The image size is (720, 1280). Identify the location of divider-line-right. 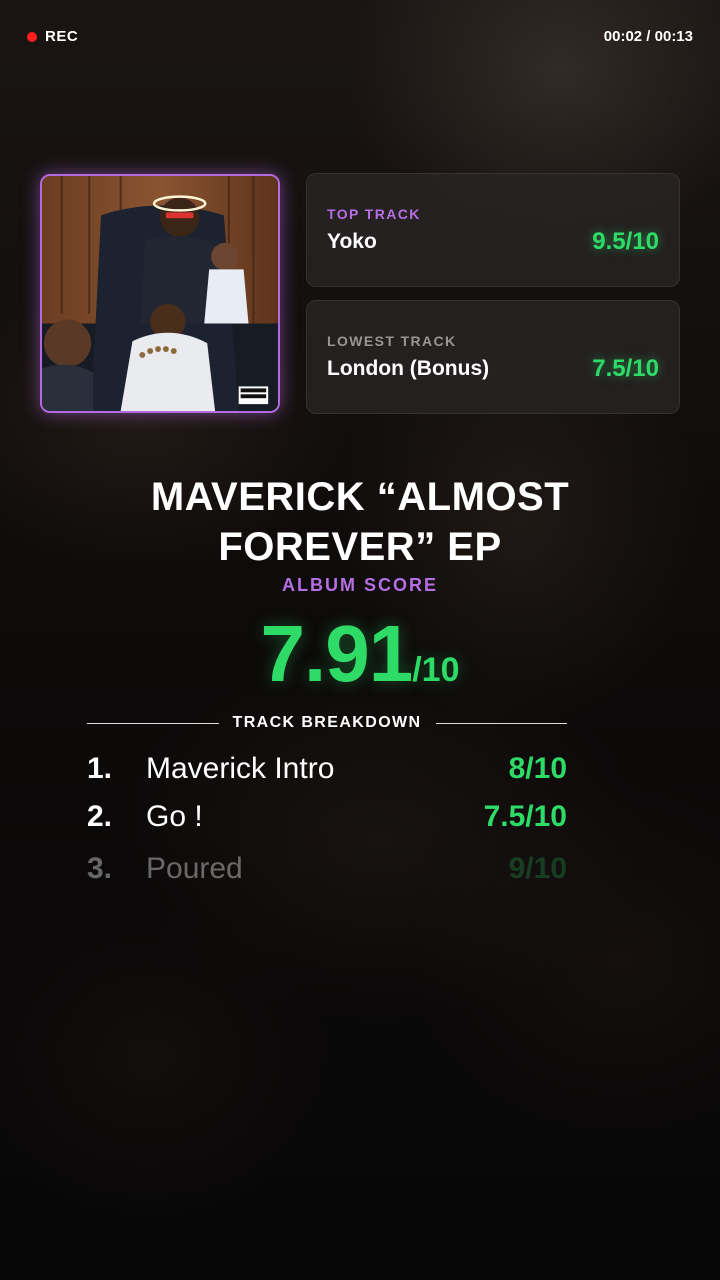
(501, 723).